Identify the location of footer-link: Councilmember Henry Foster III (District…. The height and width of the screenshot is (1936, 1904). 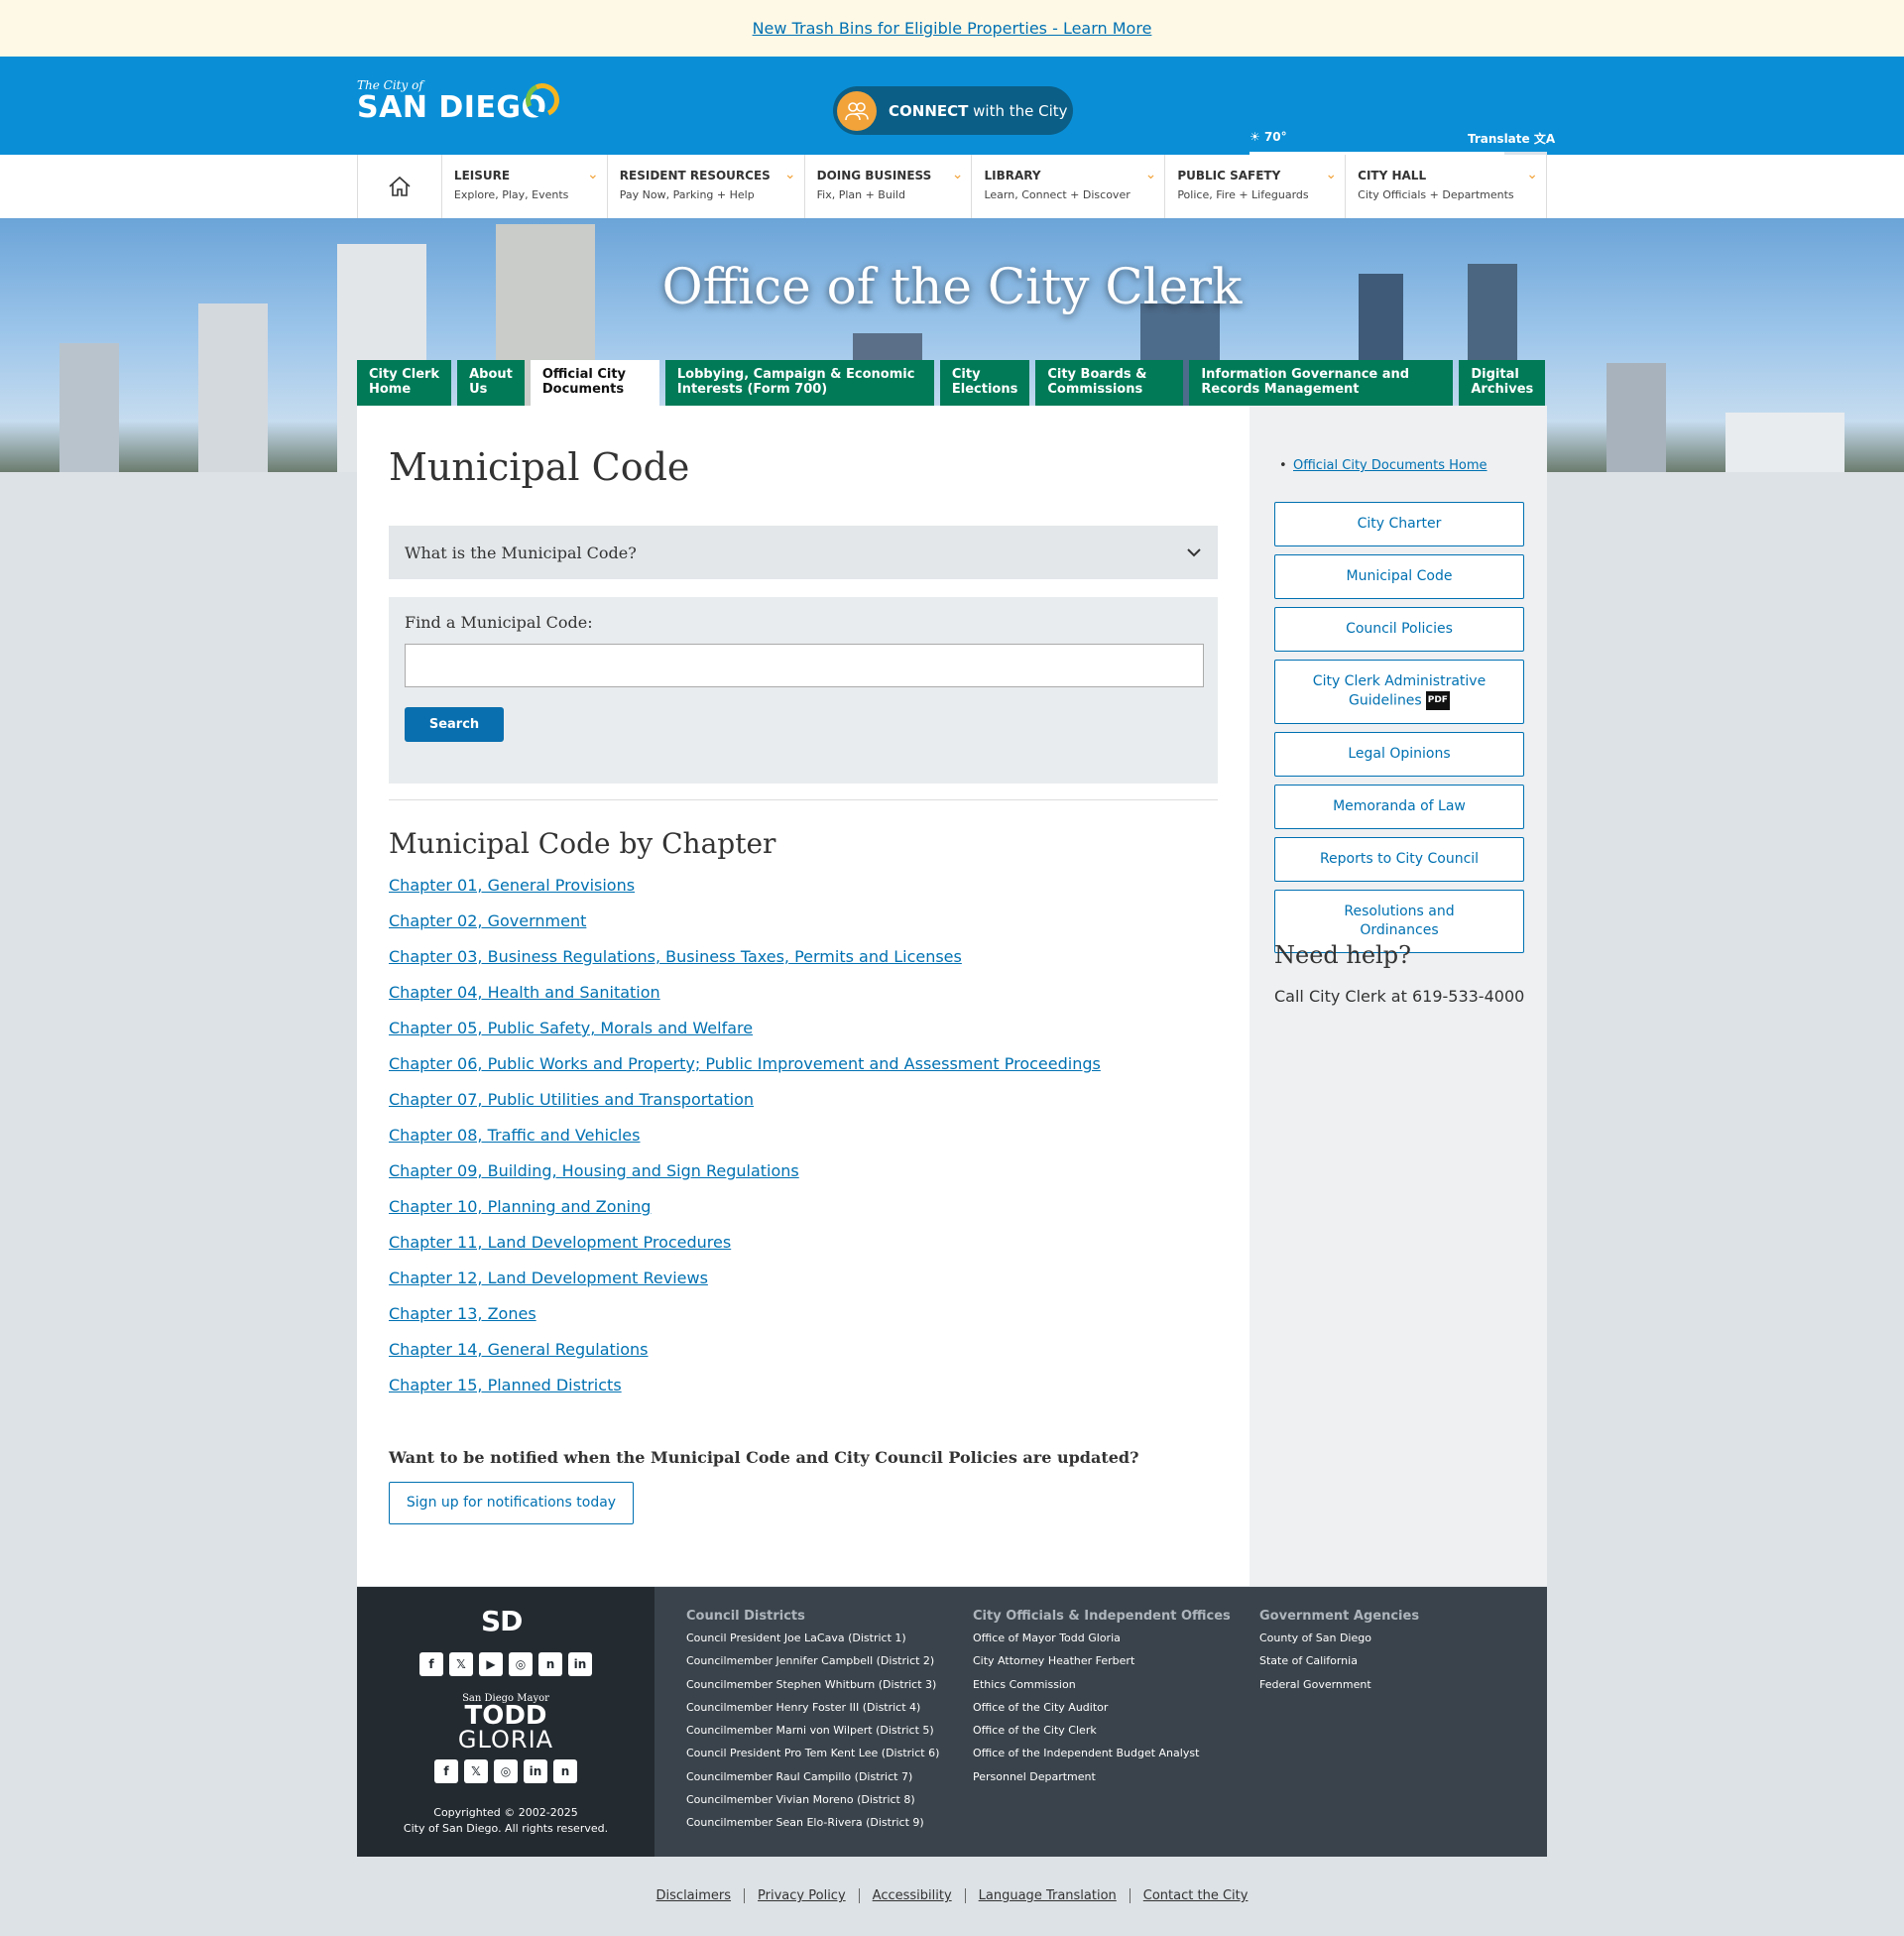
(812, 1712).